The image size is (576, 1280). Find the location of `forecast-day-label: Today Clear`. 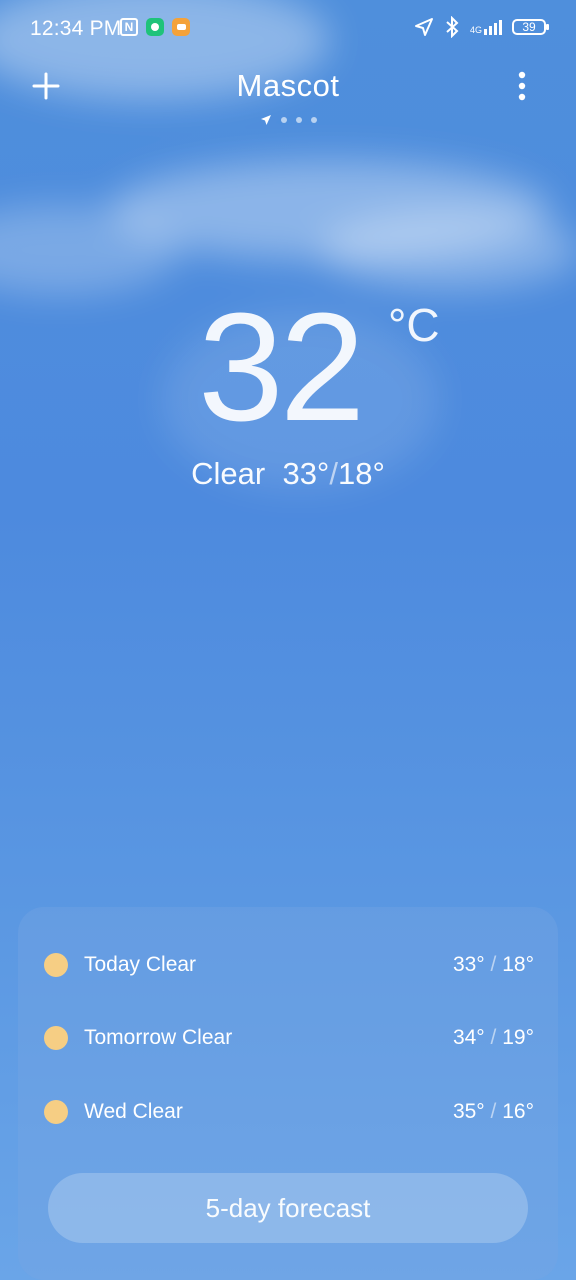

forecast-day-label: Today Clear is located at coordinates (140, 964).